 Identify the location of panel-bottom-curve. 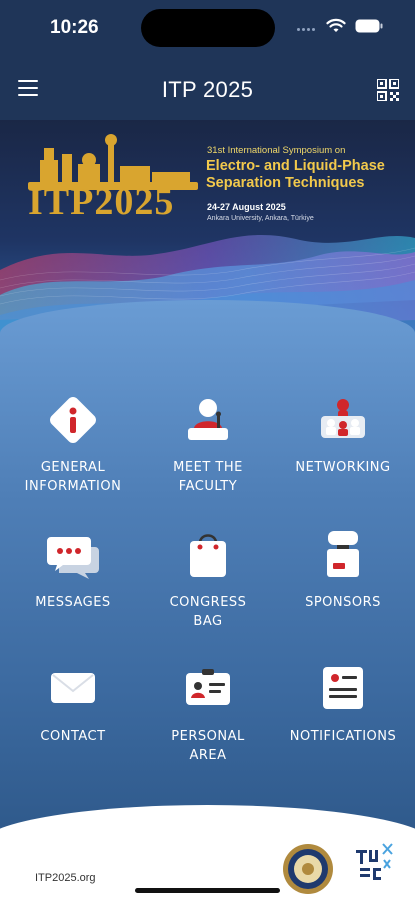
(207, 835).